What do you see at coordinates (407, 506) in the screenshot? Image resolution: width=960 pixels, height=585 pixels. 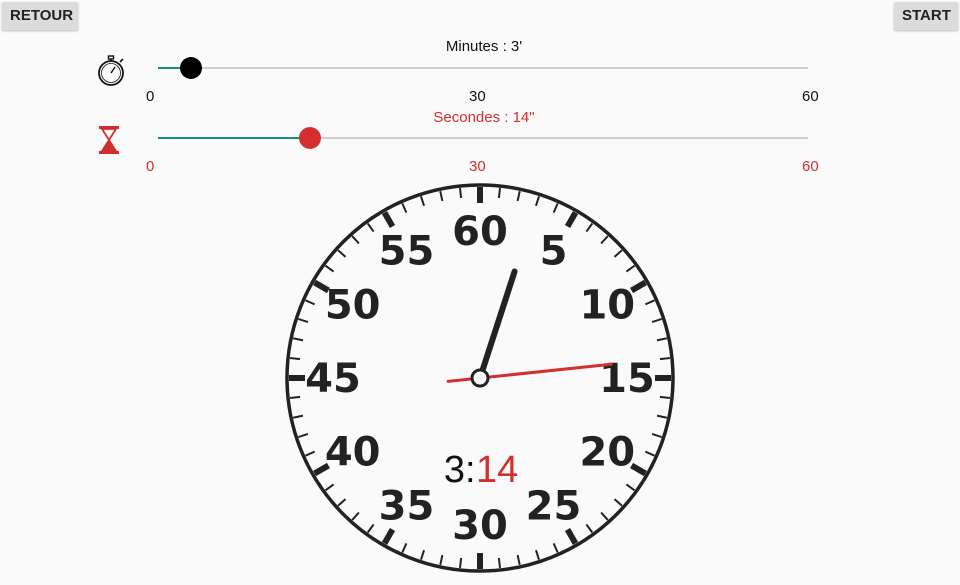 I see `dial-number: 35` at bounding box center [407, 506].